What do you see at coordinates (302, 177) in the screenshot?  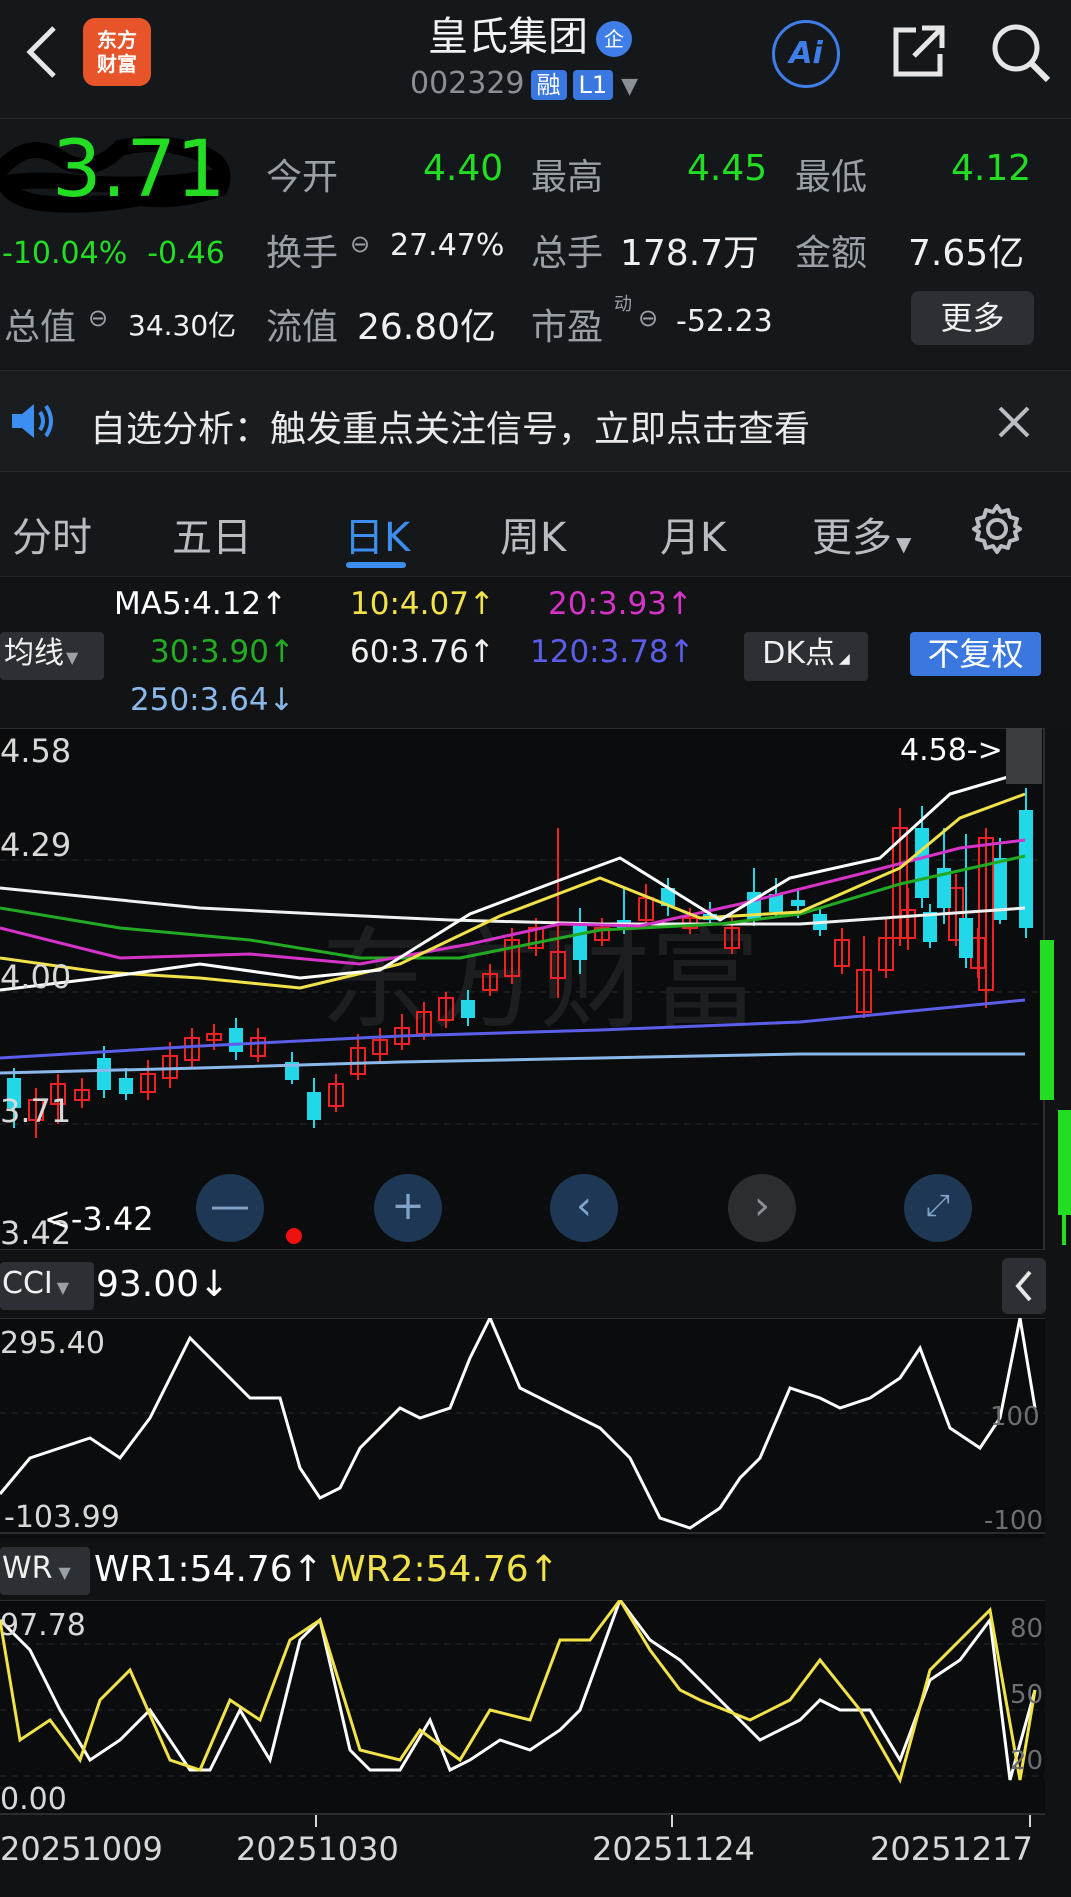 I see `open-label: 今开` at bounding box center [302, 177].